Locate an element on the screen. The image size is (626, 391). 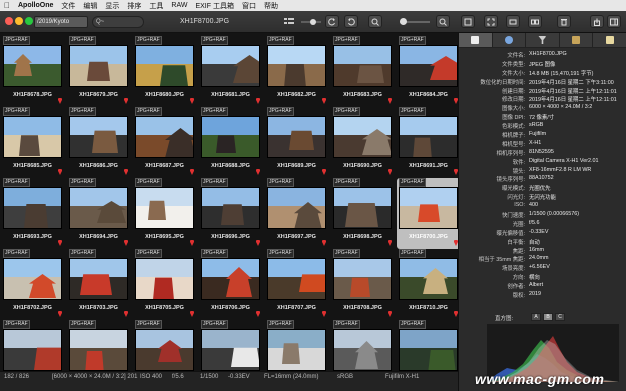
view-mode-icon is located at coordinates (289, 21).